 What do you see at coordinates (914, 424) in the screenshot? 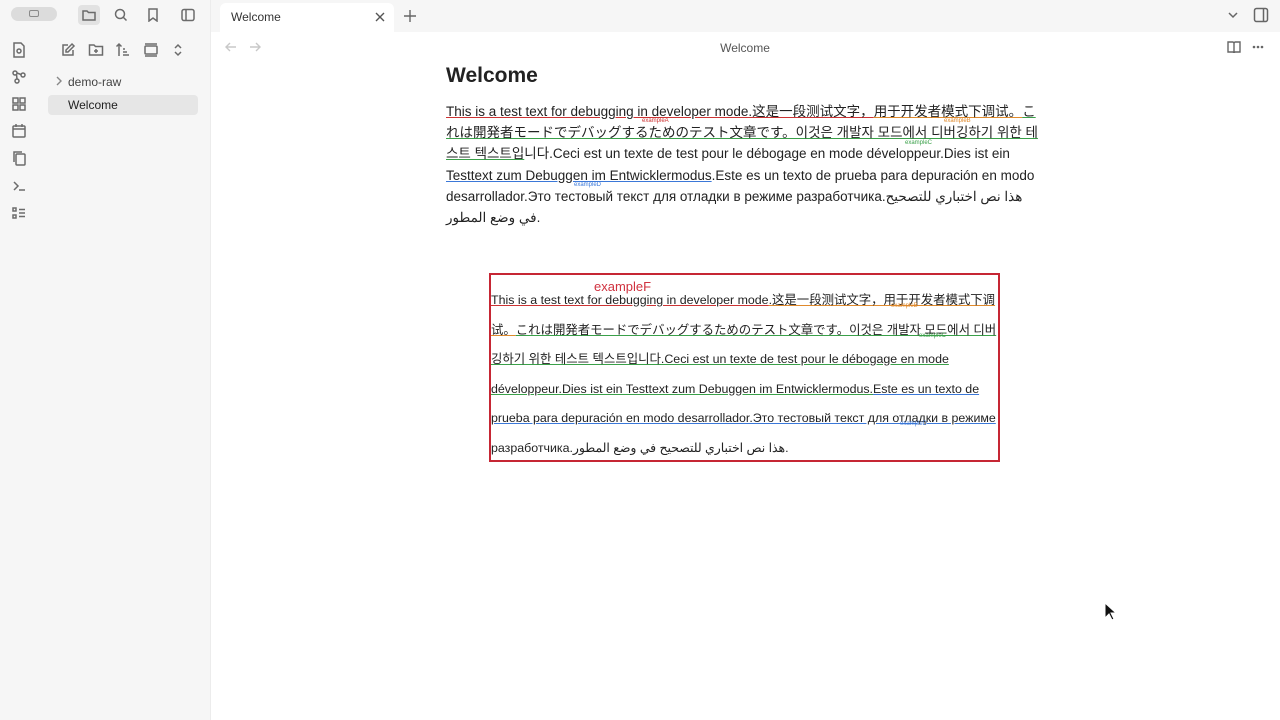
I see `box-tag-d: exampleD` at bounding box center [914, 424].